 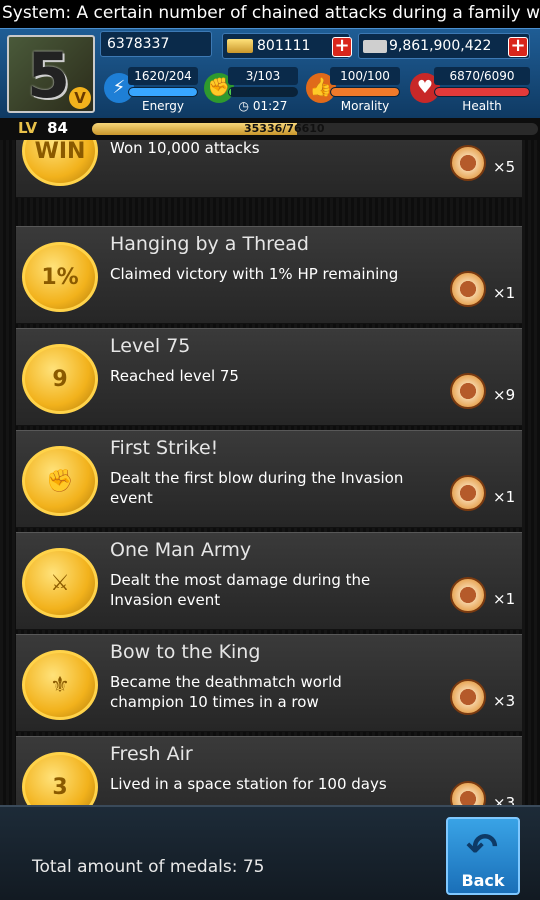 I want to click on xp-text: 35336/76610, so click(x=284, y=128).